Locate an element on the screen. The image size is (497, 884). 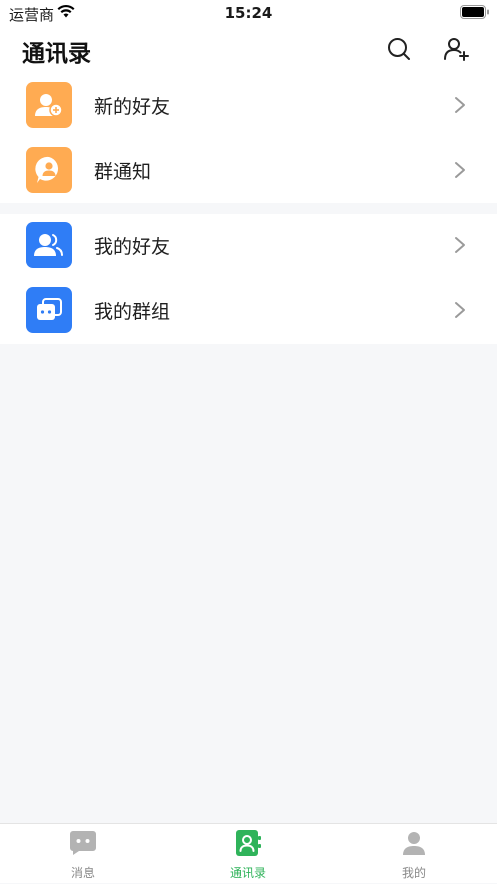
add-contact-icon is located at coordinates (457, 49).